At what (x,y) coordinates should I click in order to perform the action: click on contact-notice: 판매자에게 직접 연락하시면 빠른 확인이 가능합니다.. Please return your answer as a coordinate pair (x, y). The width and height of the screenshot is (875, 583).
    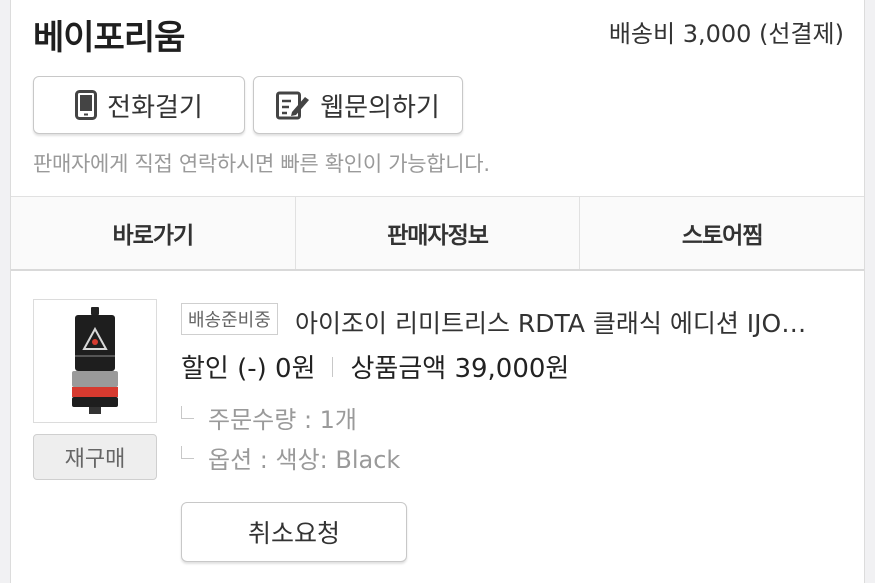
    Looking at the image, I should click on (261, 164).